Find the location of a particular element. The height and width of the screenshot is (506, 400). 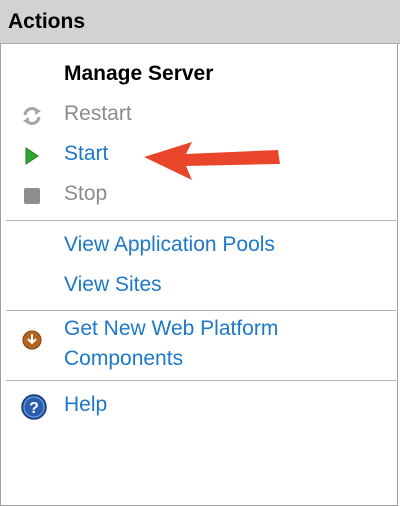

view-sites-link: View Sites is located at coordinates (113, 285).